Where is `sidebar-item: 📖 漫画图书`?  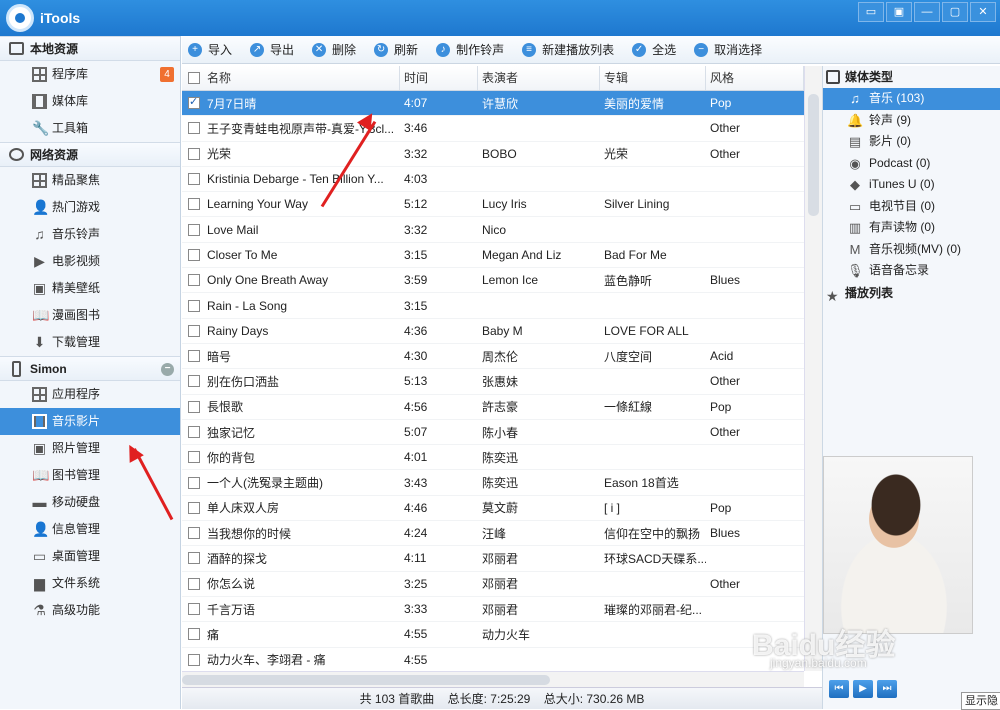
sidebar-item: 📖 漫画图书 is located at coordinates (90, 315).